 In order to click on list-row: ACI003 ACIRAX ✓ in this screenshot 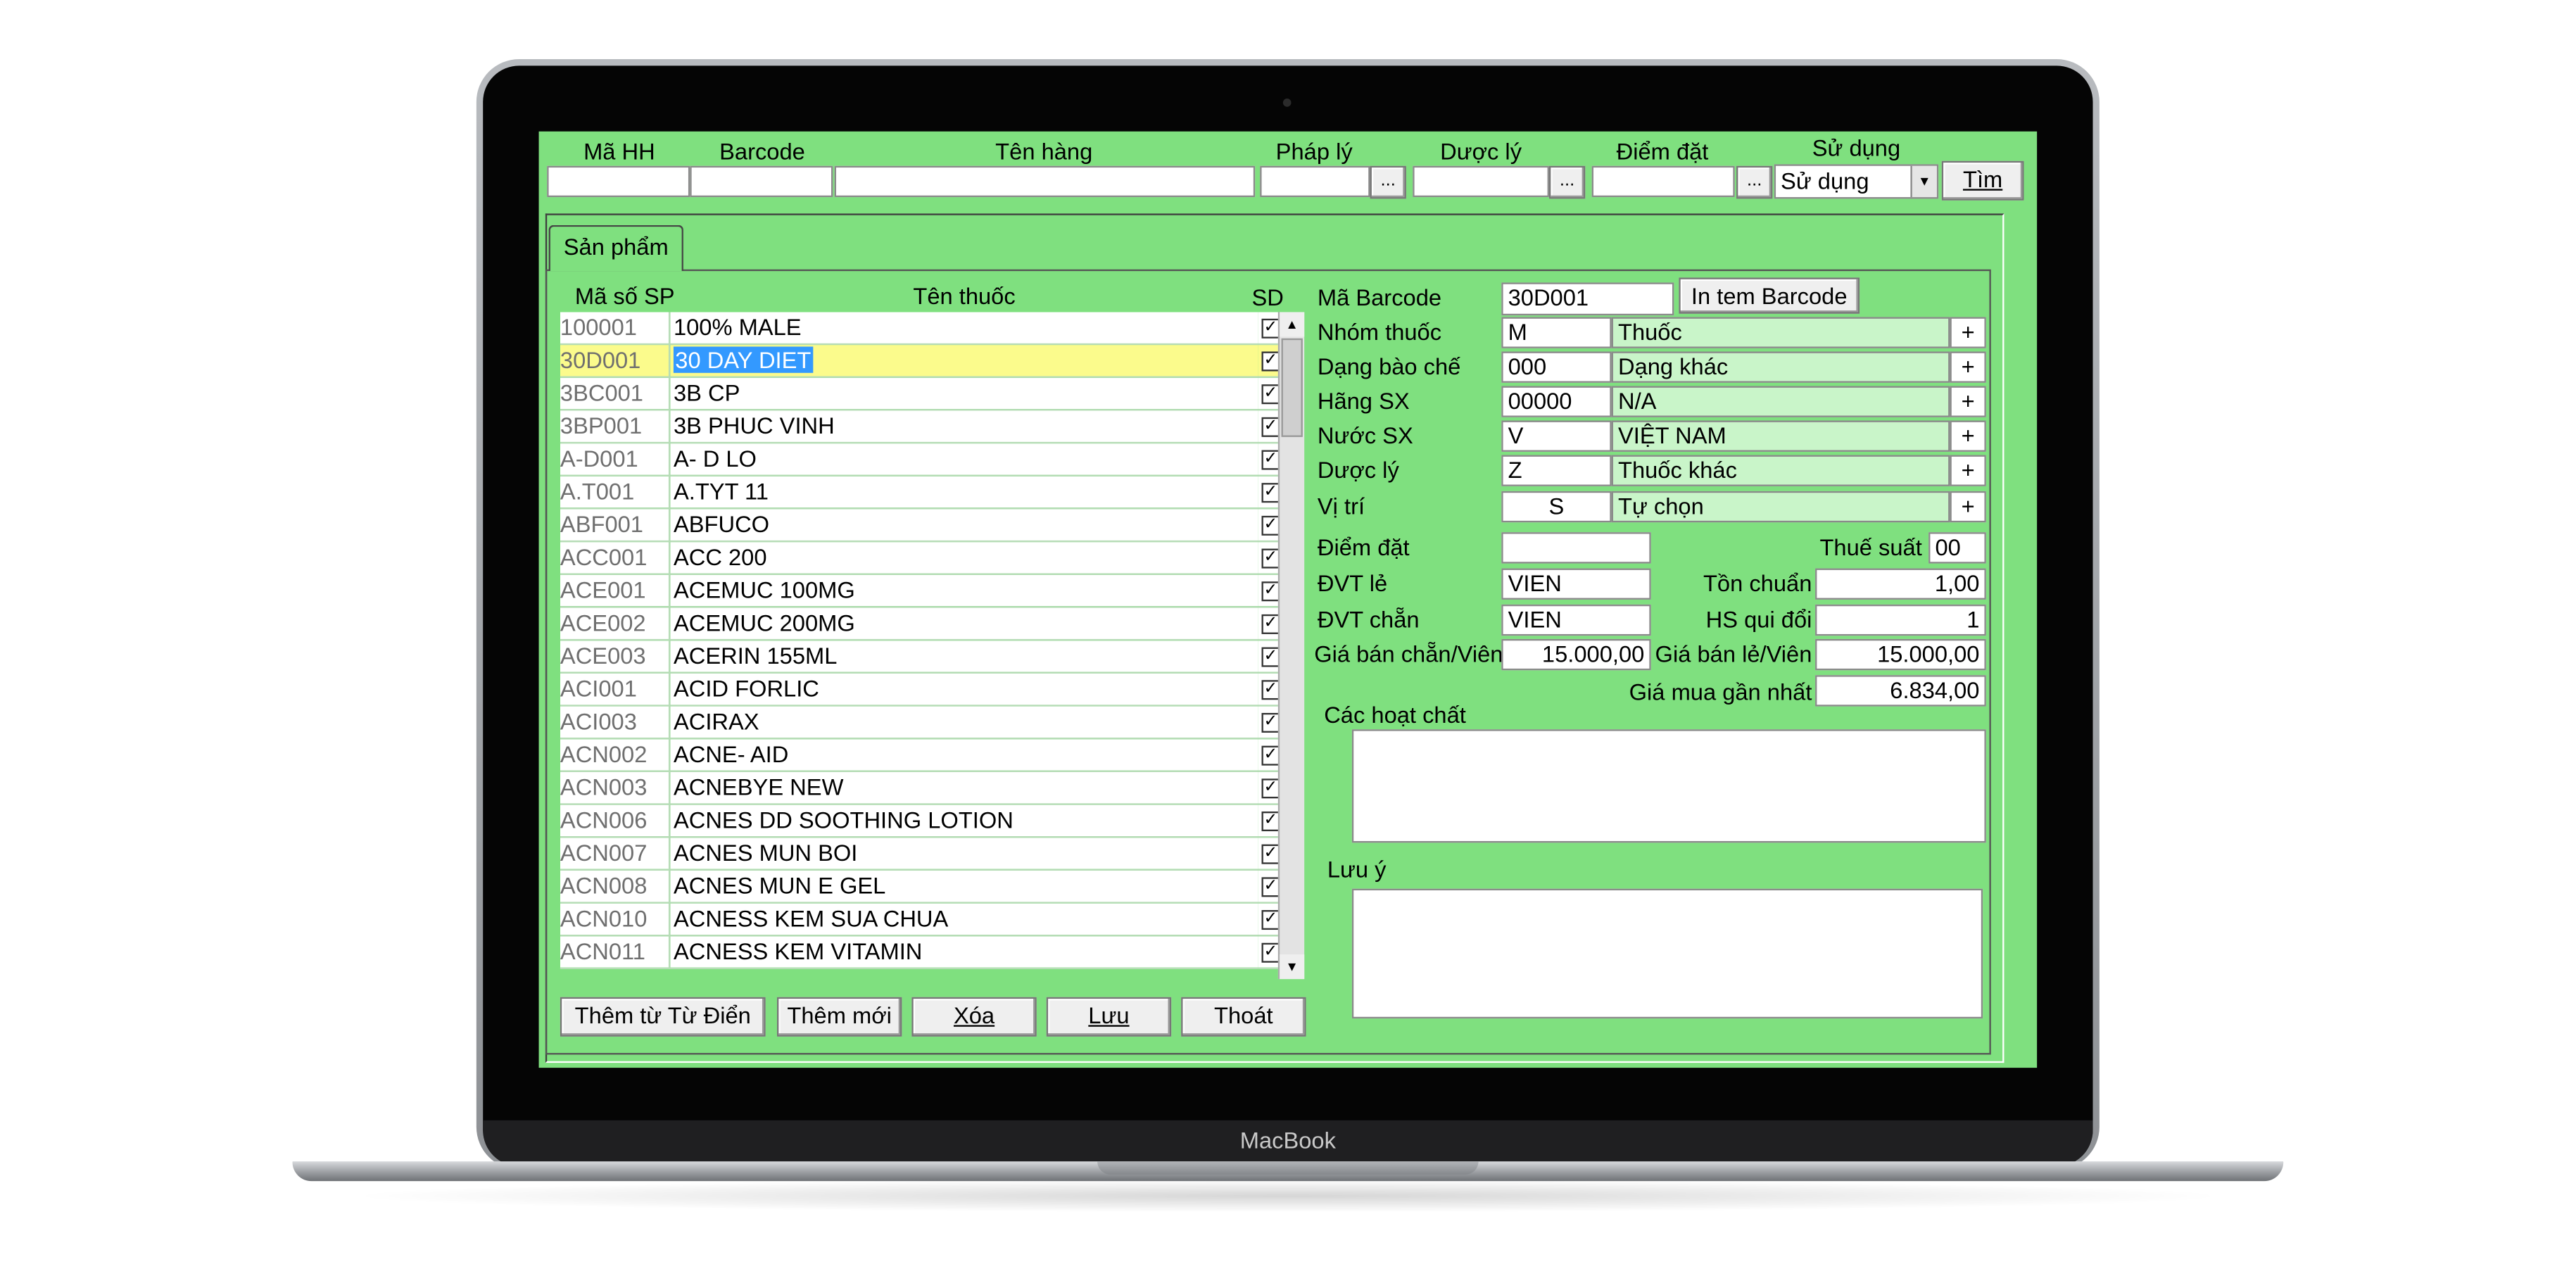, I will do `click(921, 722)`.